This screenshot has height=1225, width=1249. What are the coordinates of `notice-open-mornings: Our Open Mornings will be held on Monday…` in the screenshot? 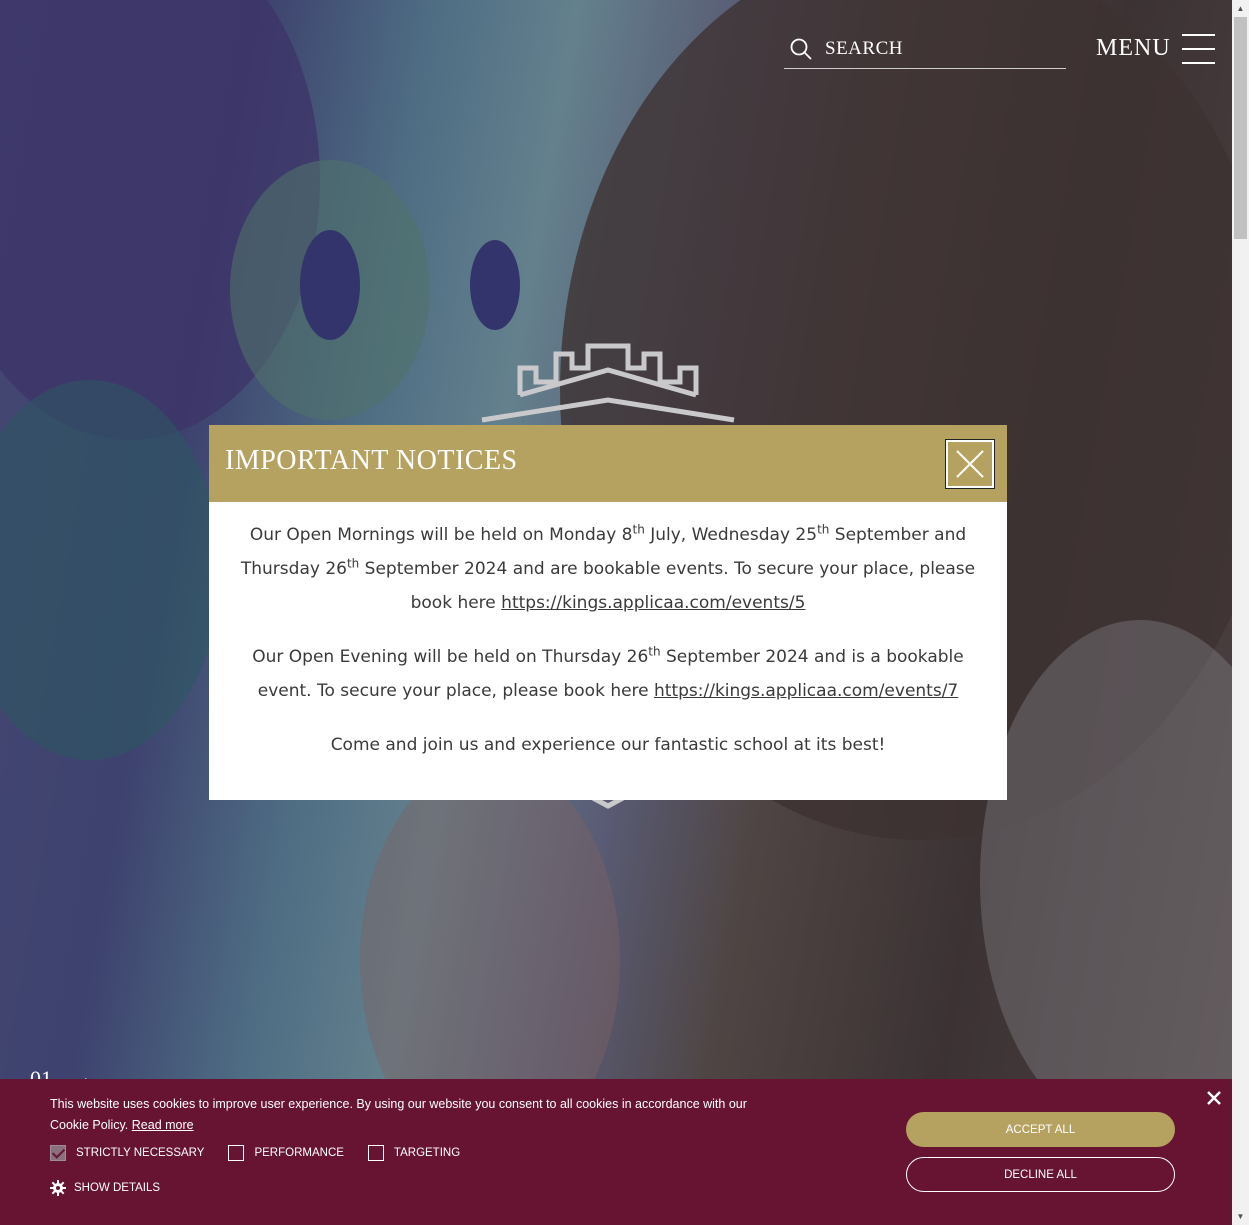 It's located at (608, 567).